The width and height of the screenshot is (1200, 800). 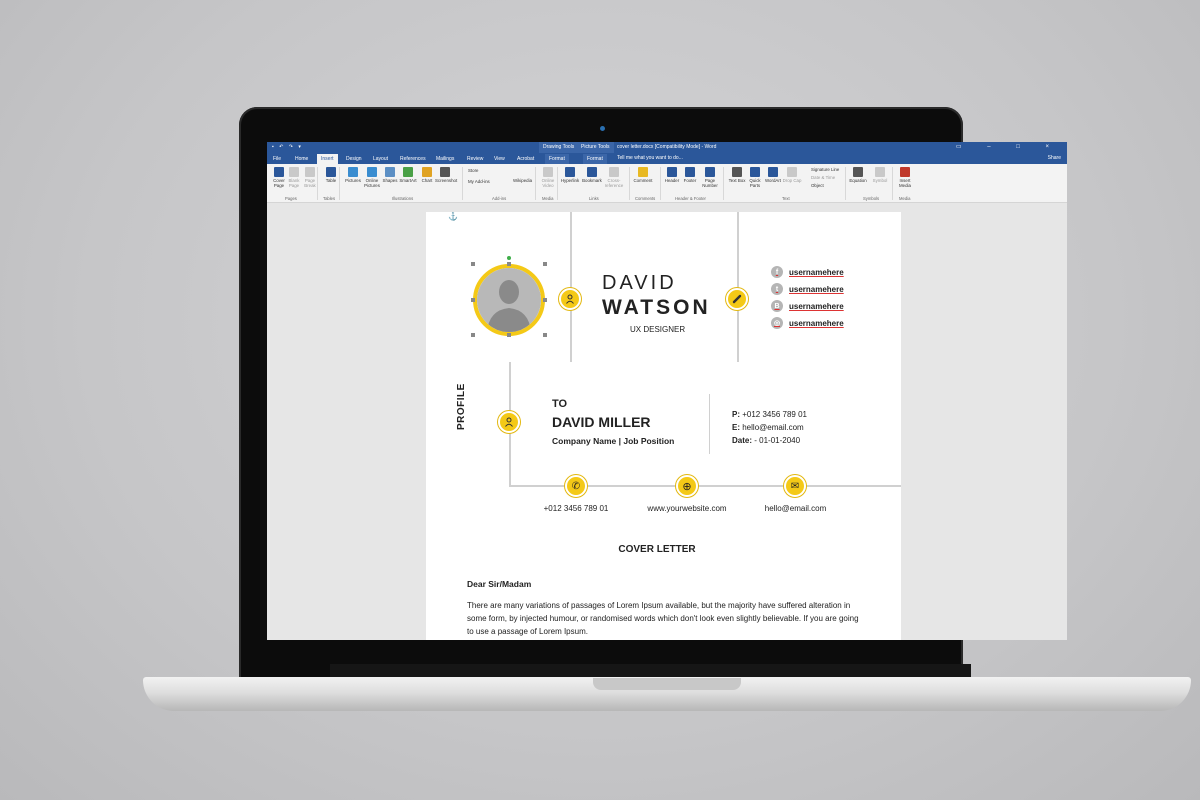 What do you see at coordinates (690, 180) in the screenshot?
I see `ribbon-button-label: Footer` at bounding box center [690, 180].